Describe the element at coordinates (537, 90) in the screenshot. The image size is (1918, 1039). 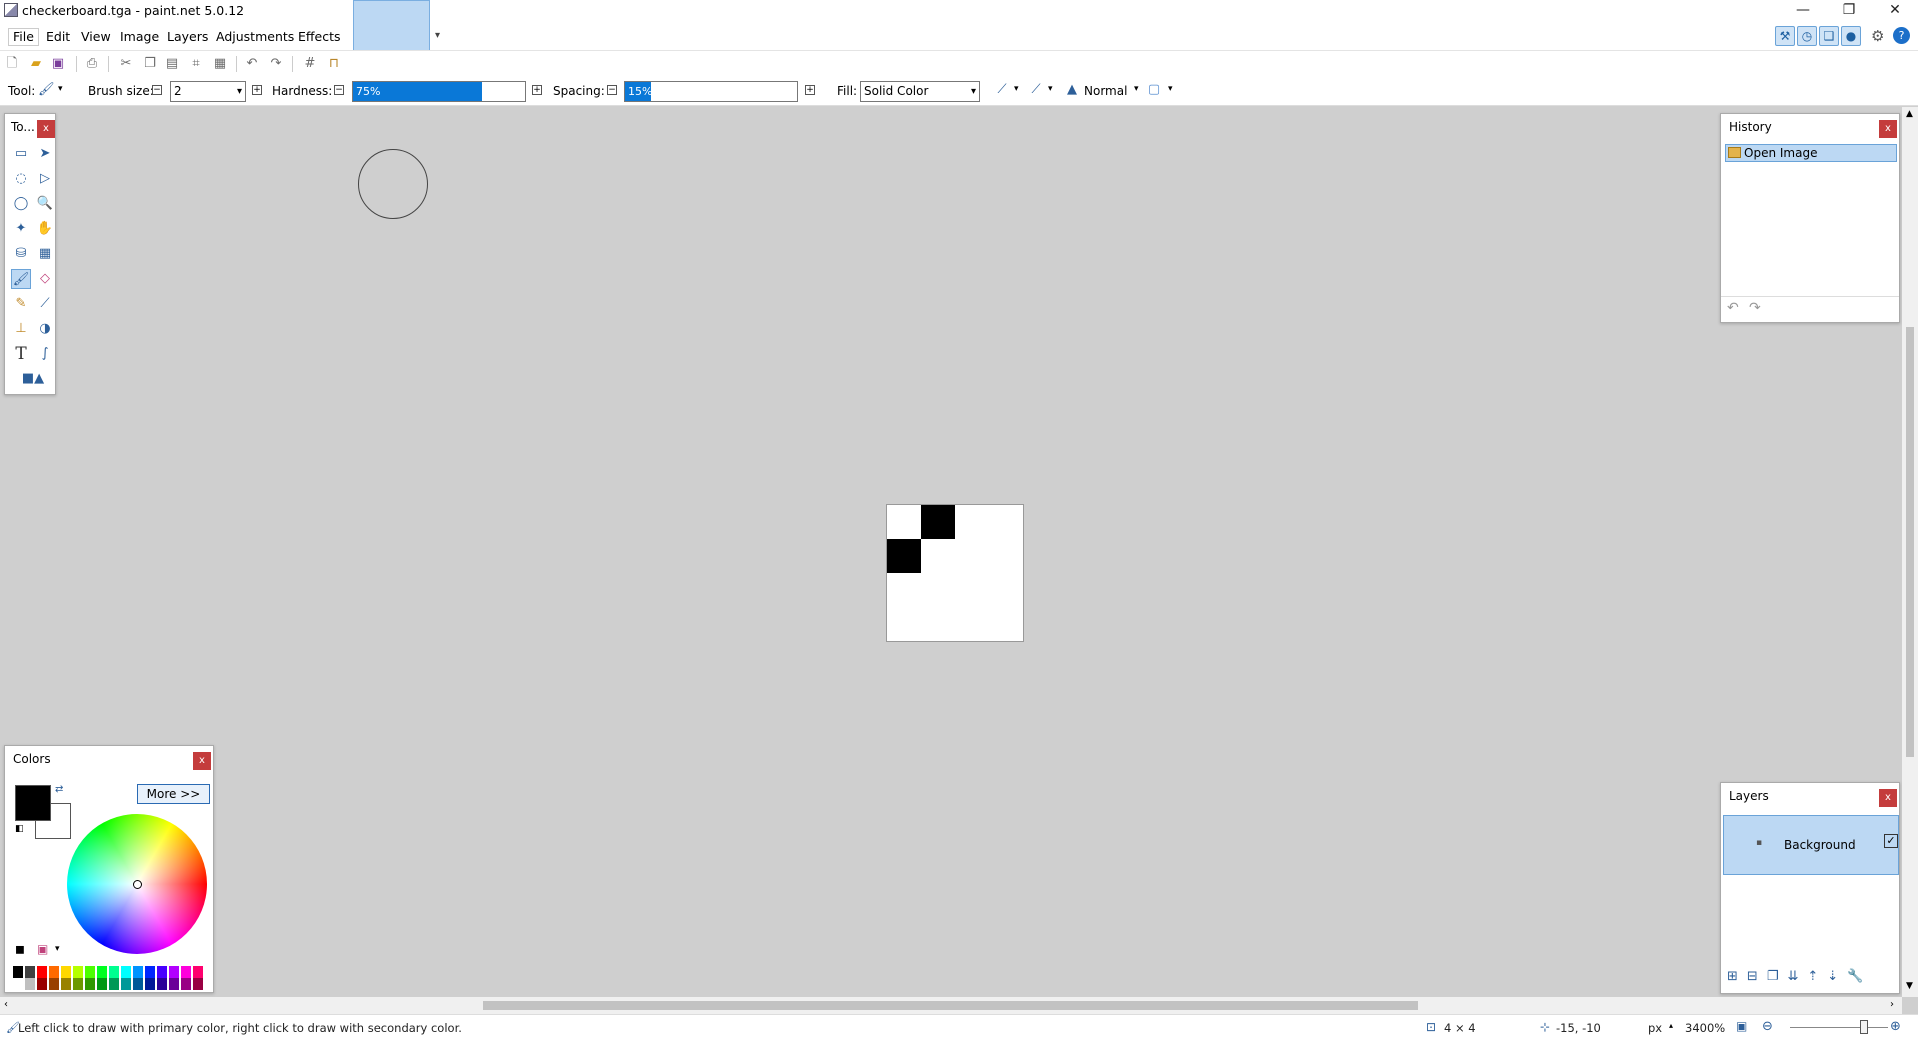
I see `increase-hardness-button: +` at that location.